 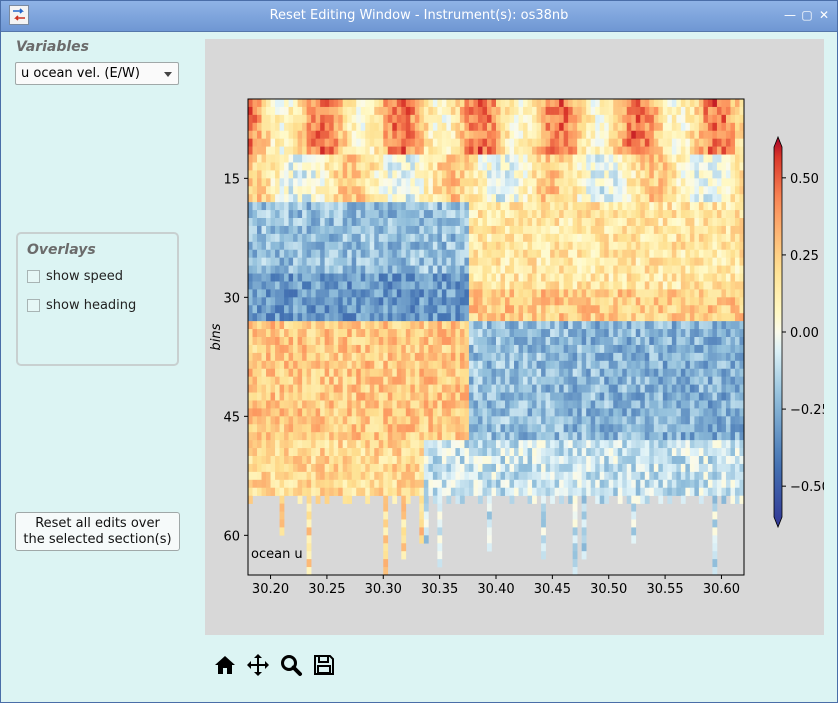 What do you see at coordinates (97, 523) in the screenshot?
I see `reset-button-line1: Reset all edits over` at bounding box center [97, 523].